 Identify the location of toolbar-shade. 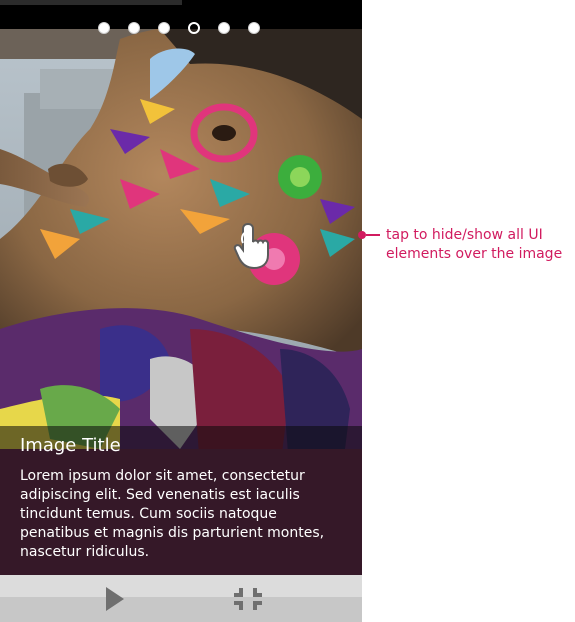
(181, 586).